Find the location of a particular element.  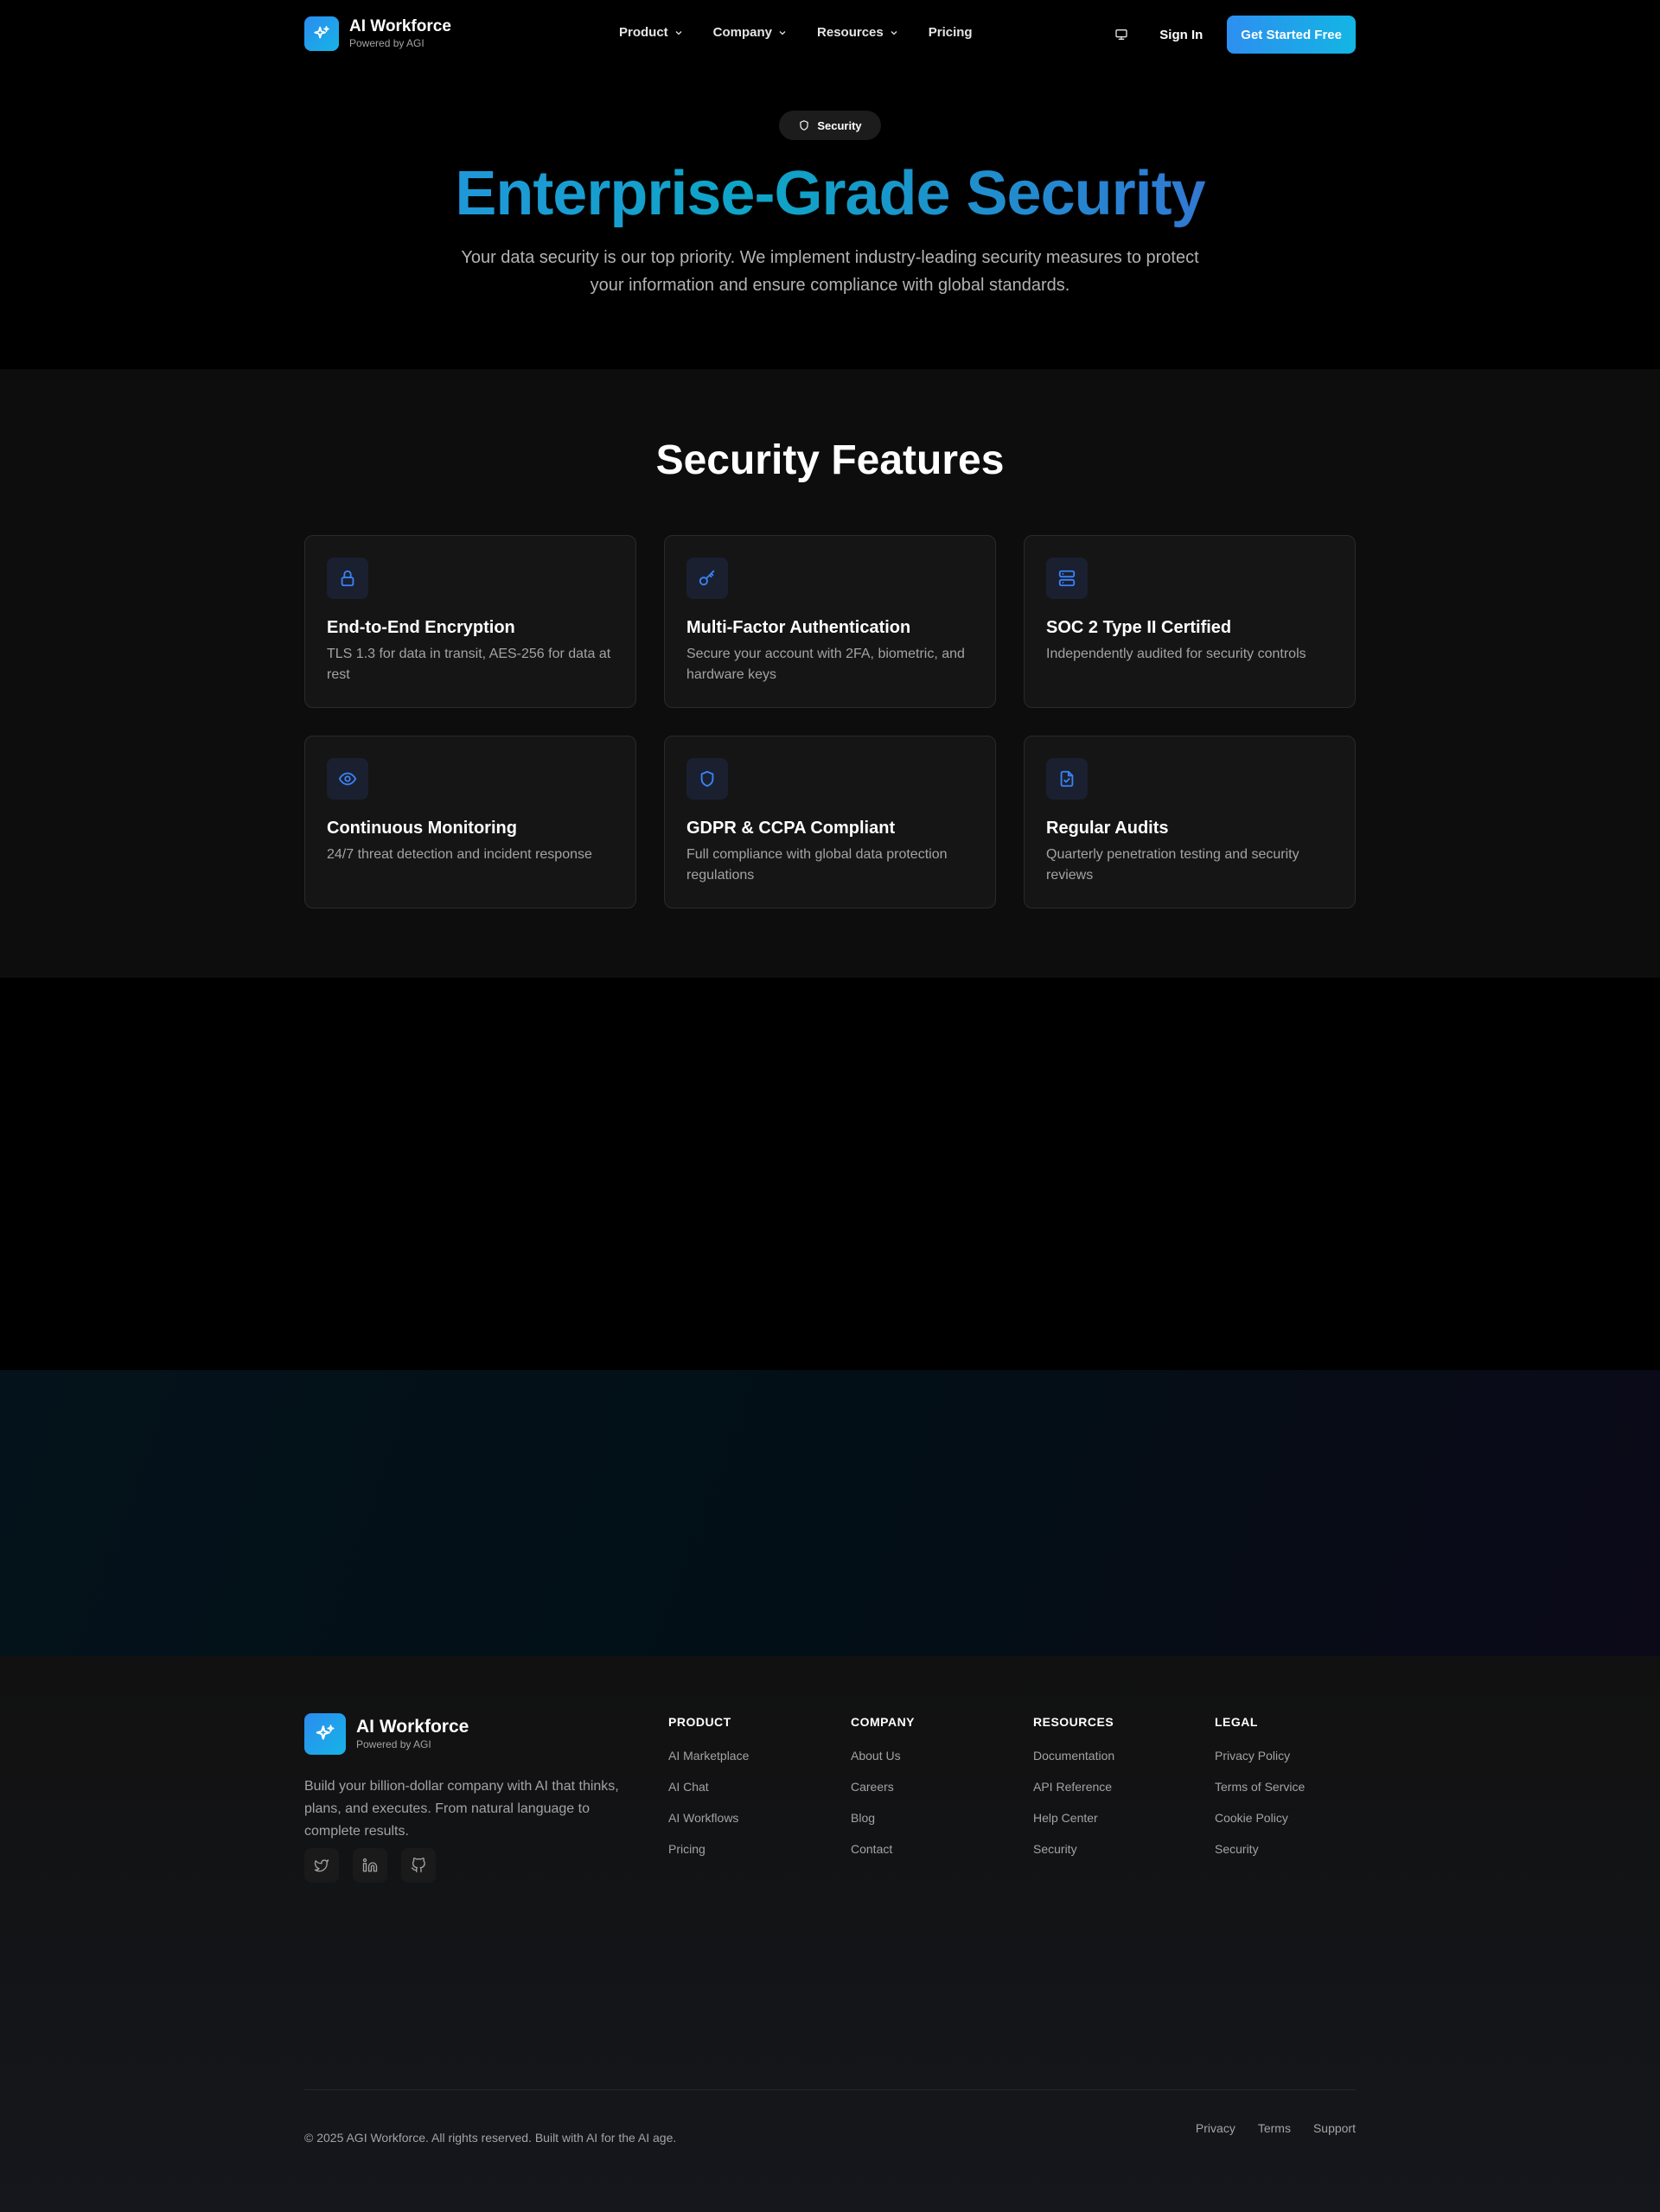

footer-link: AI Marketplace is located at coordinates (708, 1755).